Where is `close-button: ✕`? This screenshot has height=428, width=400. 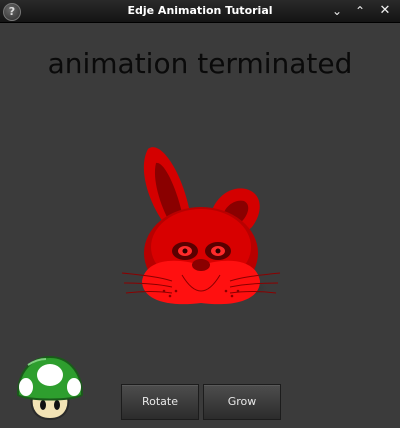
close-button: ✕ is located at coordinates (385, 11).